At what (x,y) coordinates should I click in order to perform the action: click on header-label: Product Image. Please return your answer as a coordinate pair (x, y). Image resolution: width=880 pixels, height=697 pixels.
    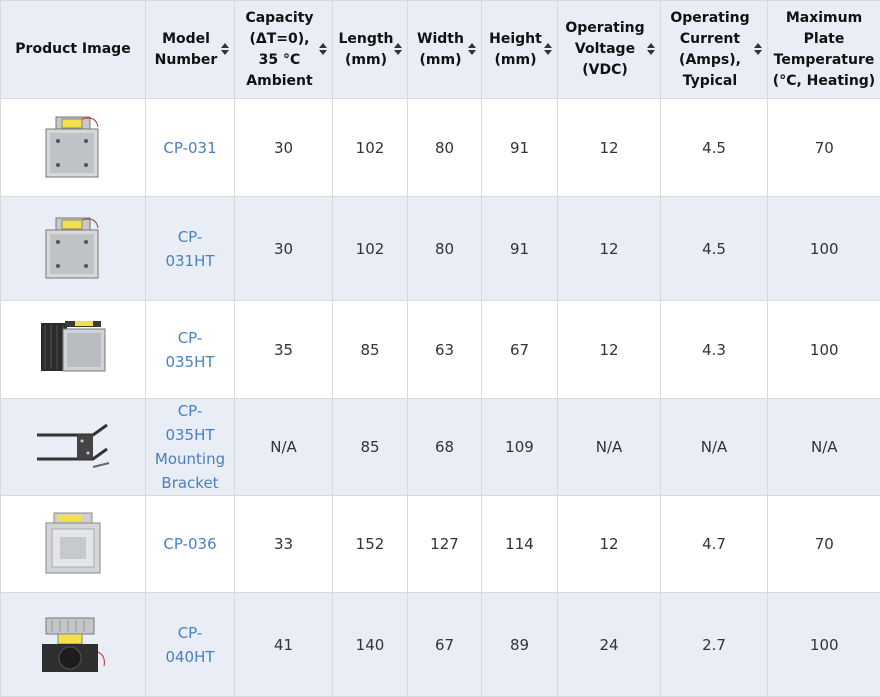
    Looking at the image, I should click on (72, 49).